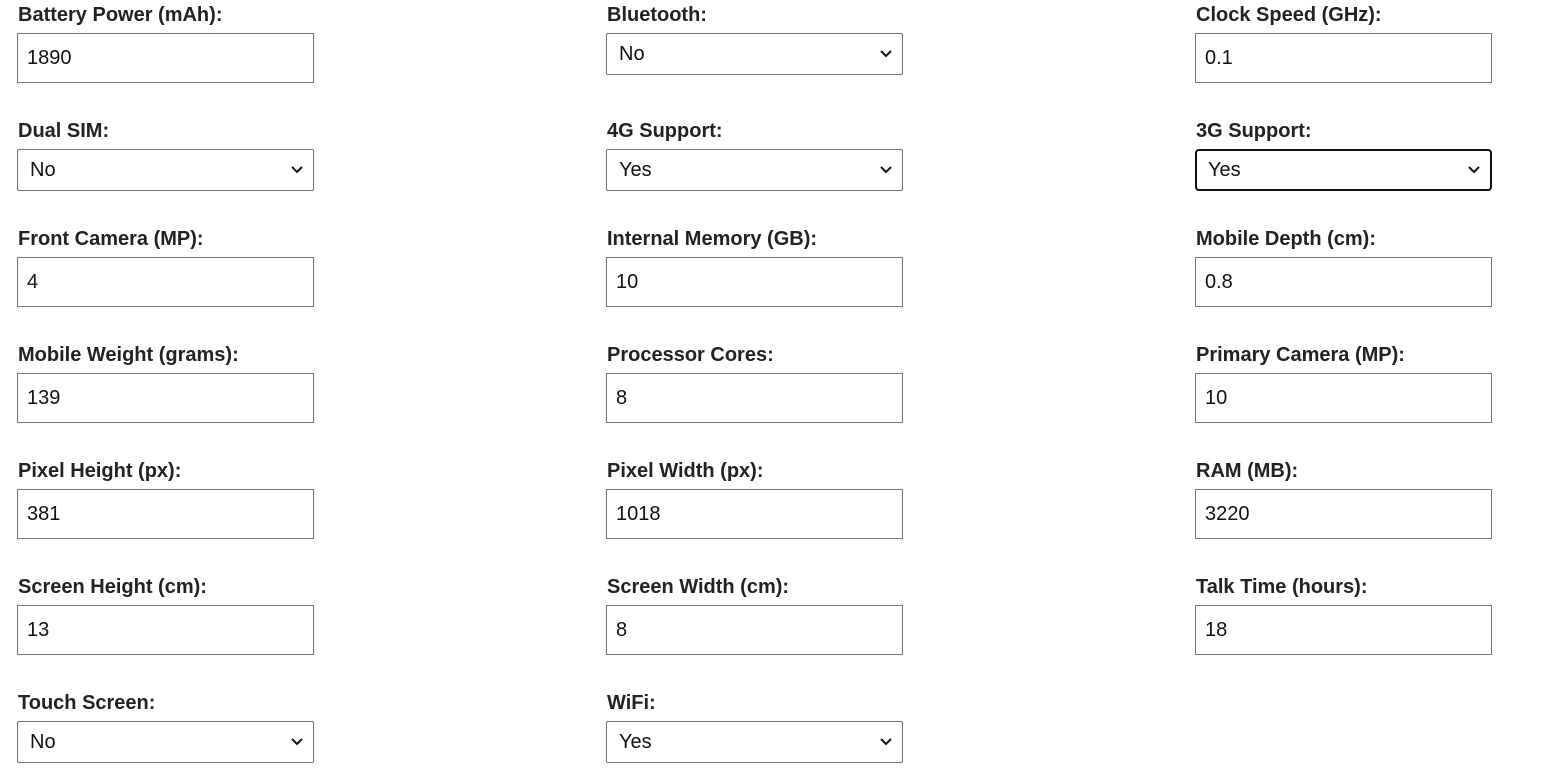  I want to click on clock-speed-label: Clock Speed (GHz):, so click(1289, 15).